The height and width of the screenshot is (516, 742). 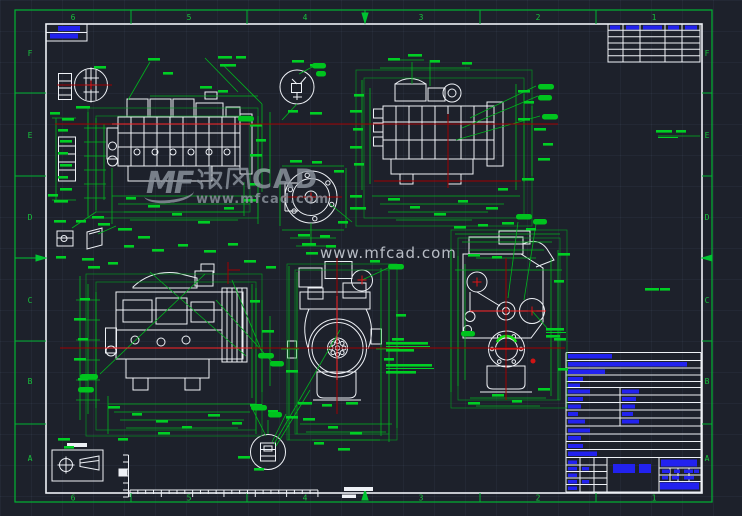 I want to click on view-side-bottom-left, so click(x=176, y=327).